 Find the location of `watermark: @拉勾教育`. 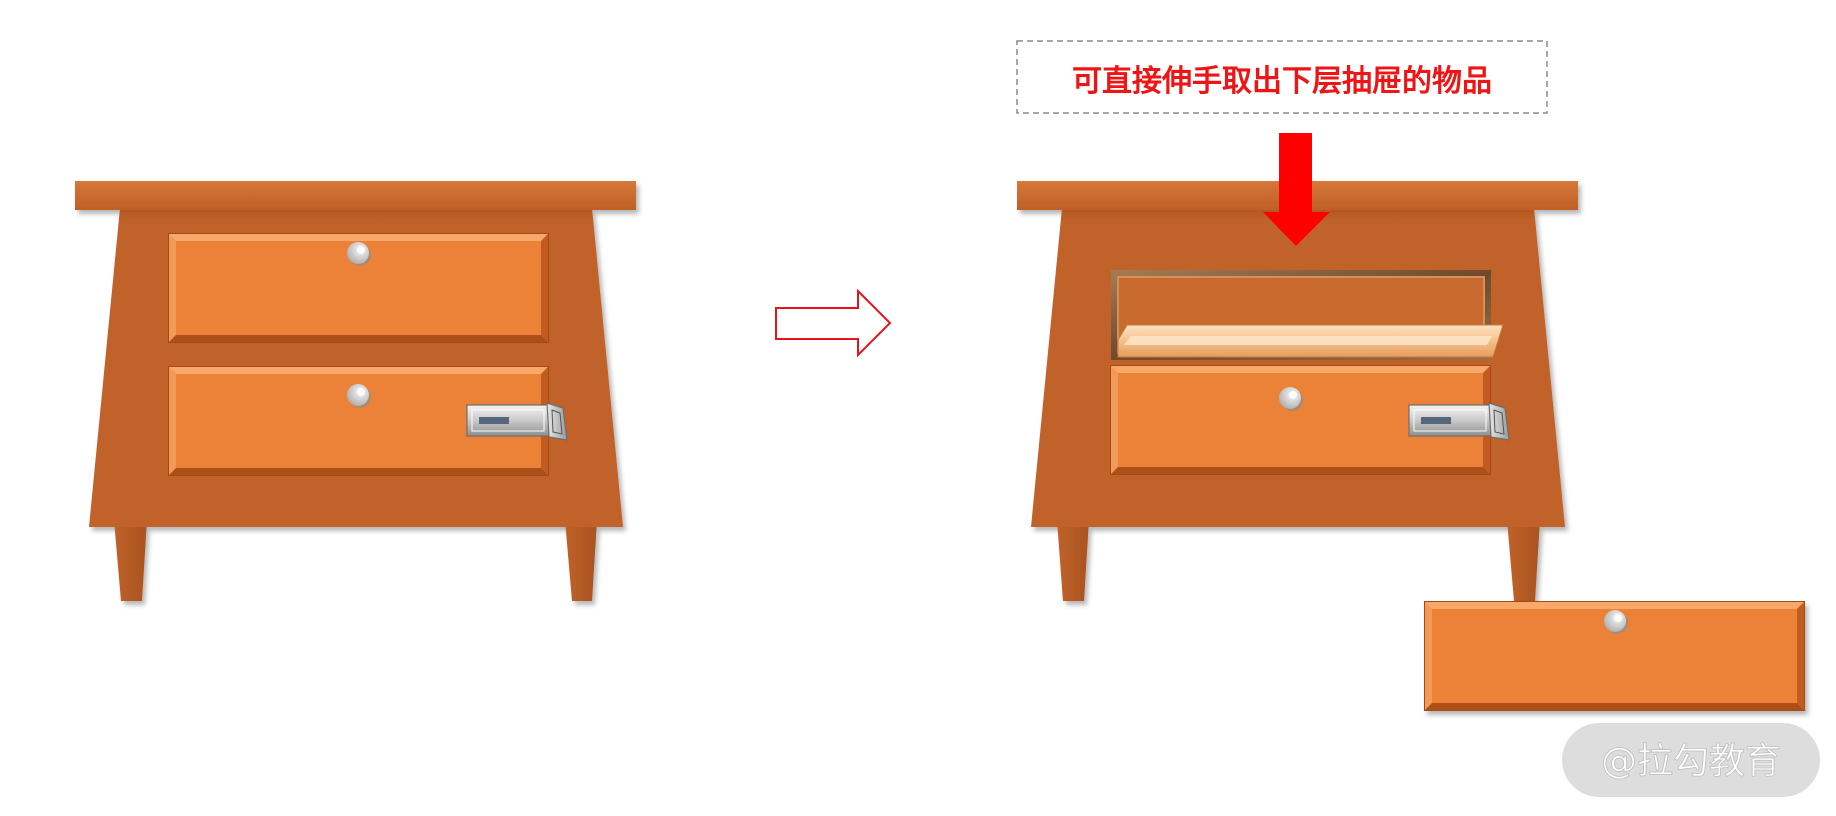

watermark: @拉勾教育 is located at coordinates (1691, 760).